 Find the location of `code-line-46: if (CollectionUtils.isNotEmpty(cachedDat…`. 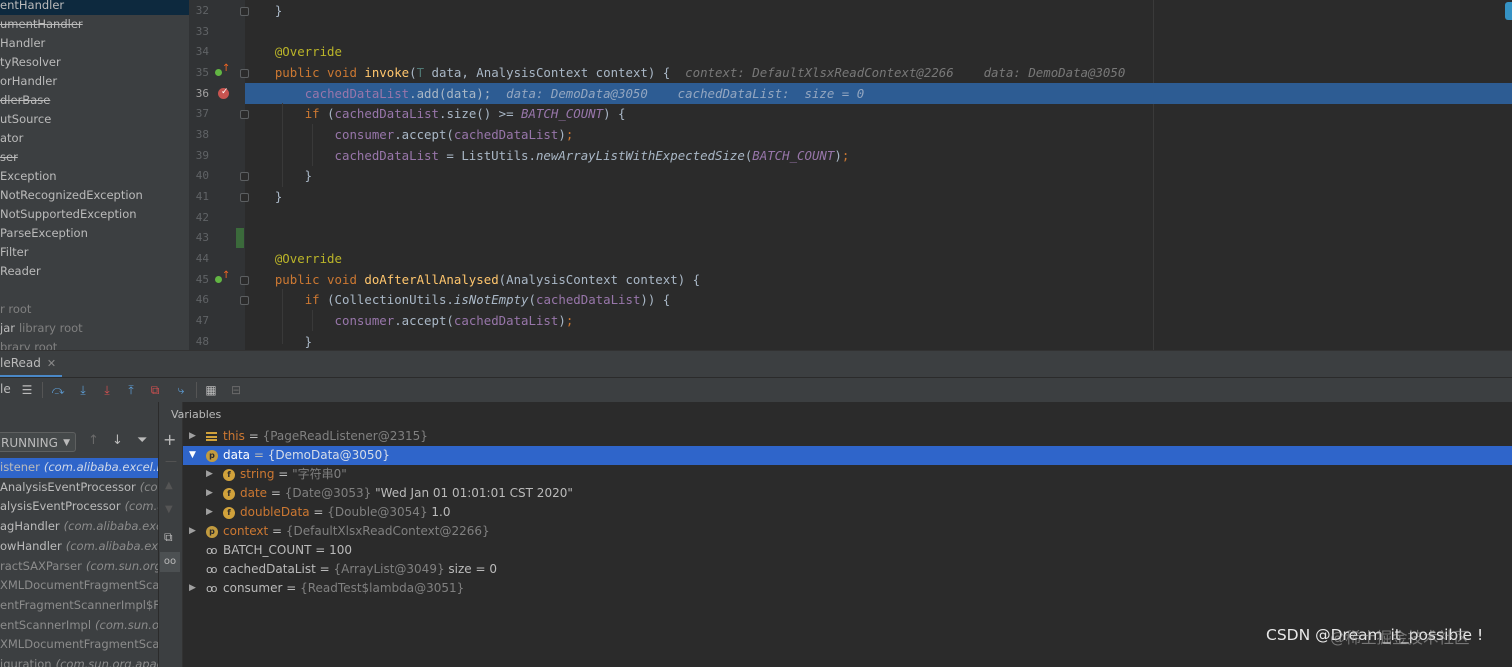

code-line-46: if (CollectionUtils.isNotEmpty(cachedDat… is located at coordinates (878, 299).